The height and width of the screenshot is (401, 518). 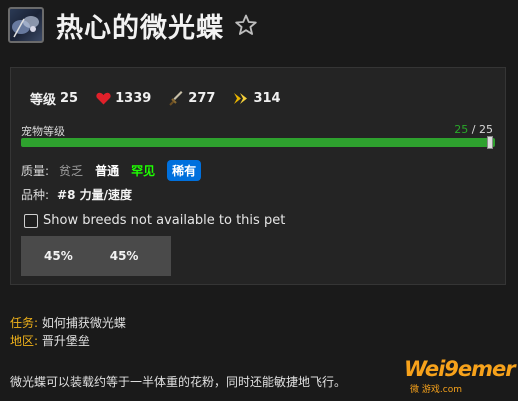 I want to click on task-value: 如何捕获微光蝶, so click(x=84, y=323).